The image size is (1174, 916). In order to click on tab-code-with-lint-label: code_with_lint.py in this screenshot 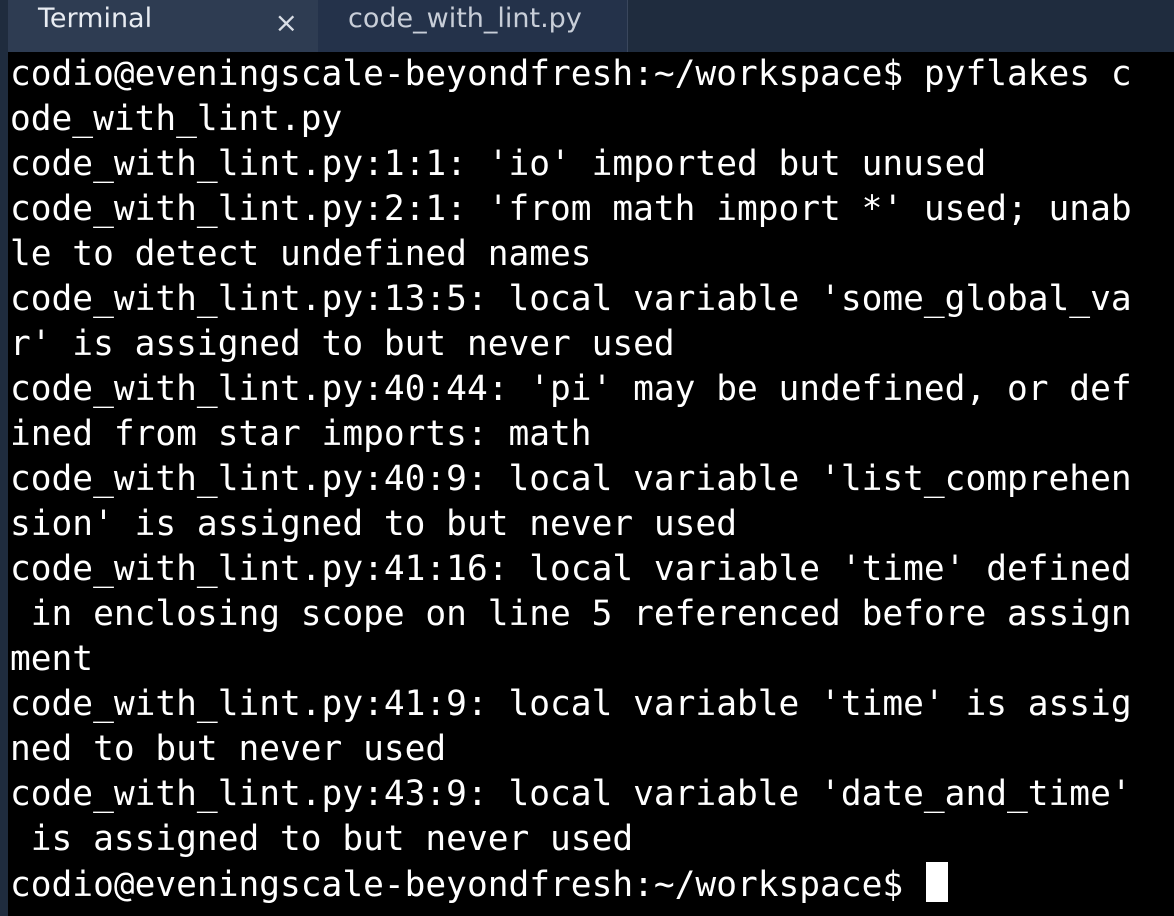, I will do `click(465, 18)`.